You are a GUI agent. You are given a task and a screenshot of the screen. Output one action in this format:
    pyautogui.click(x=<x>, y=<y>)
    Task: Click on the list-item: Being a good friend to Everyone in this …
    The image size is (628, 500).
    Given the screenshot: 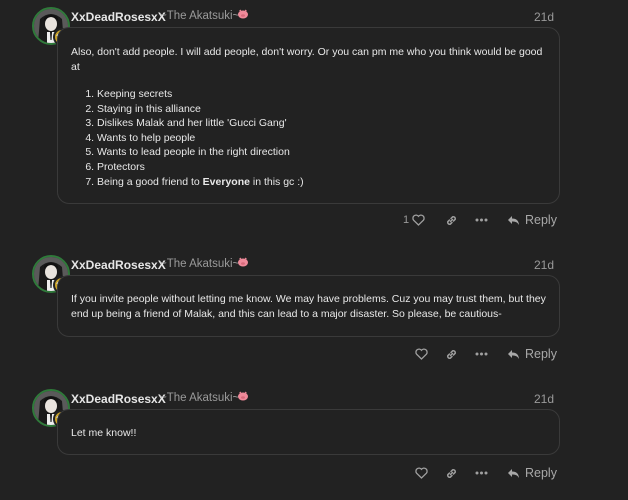 What is the action you would take?
    pyautogui.click(x=321, y=182)
    